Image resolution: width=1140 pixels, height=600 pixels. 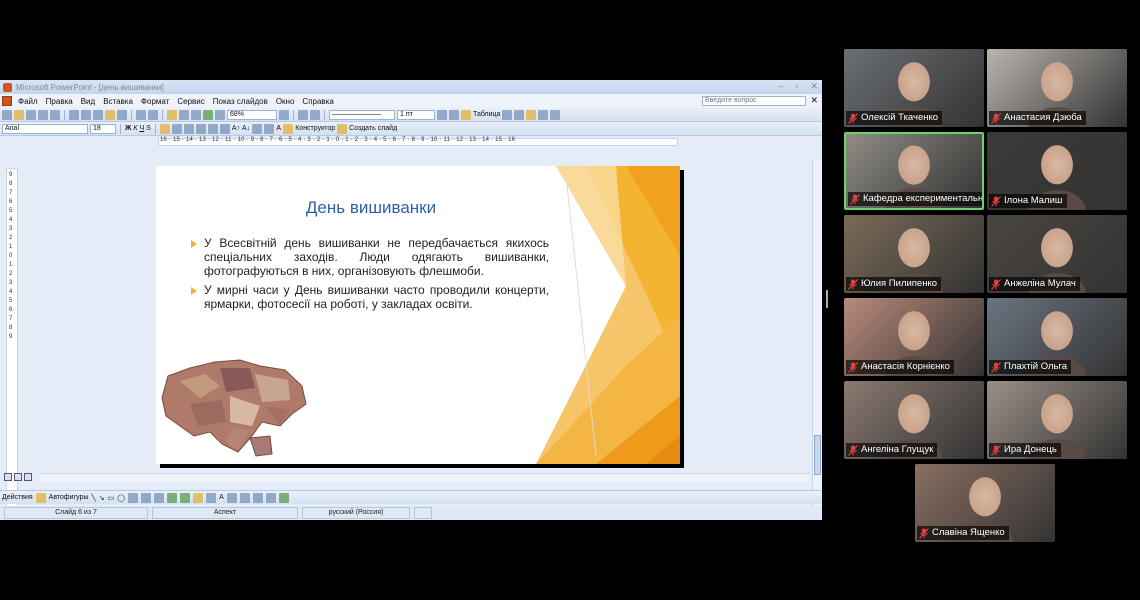 I want to click on menu-window: Окно, so click(x=285, y=101).